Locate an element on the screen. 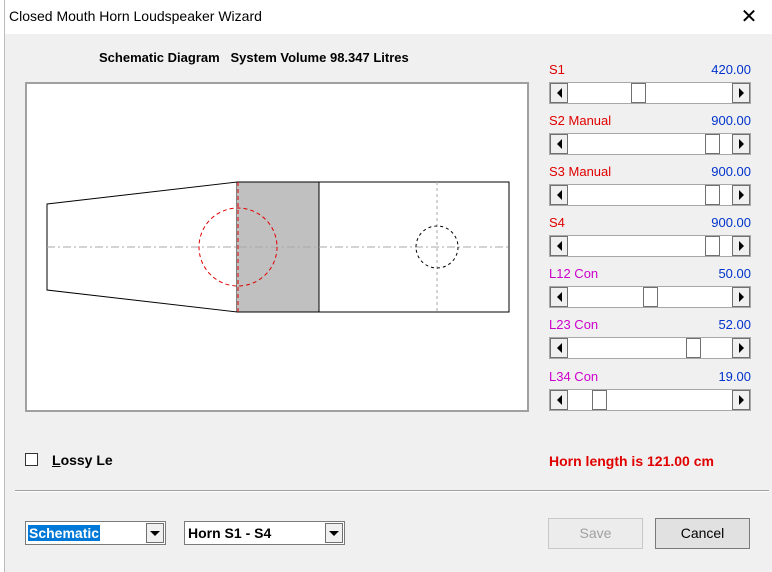 The width and height of the screenshot is (772, 572). close-button: ✕ is located at coordinates (749, 17).